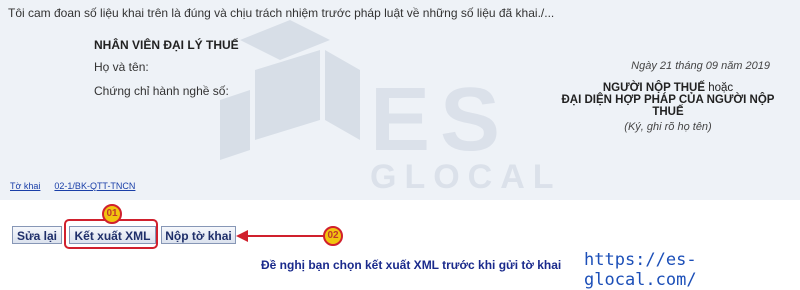 Image resolution: width=800 pixels, height=290 pixels. What do you see at coordinates (668, 112) in the screenshot?
I see `taxpayer-title-line3: THUẾ` at bounding box center [668, 112].